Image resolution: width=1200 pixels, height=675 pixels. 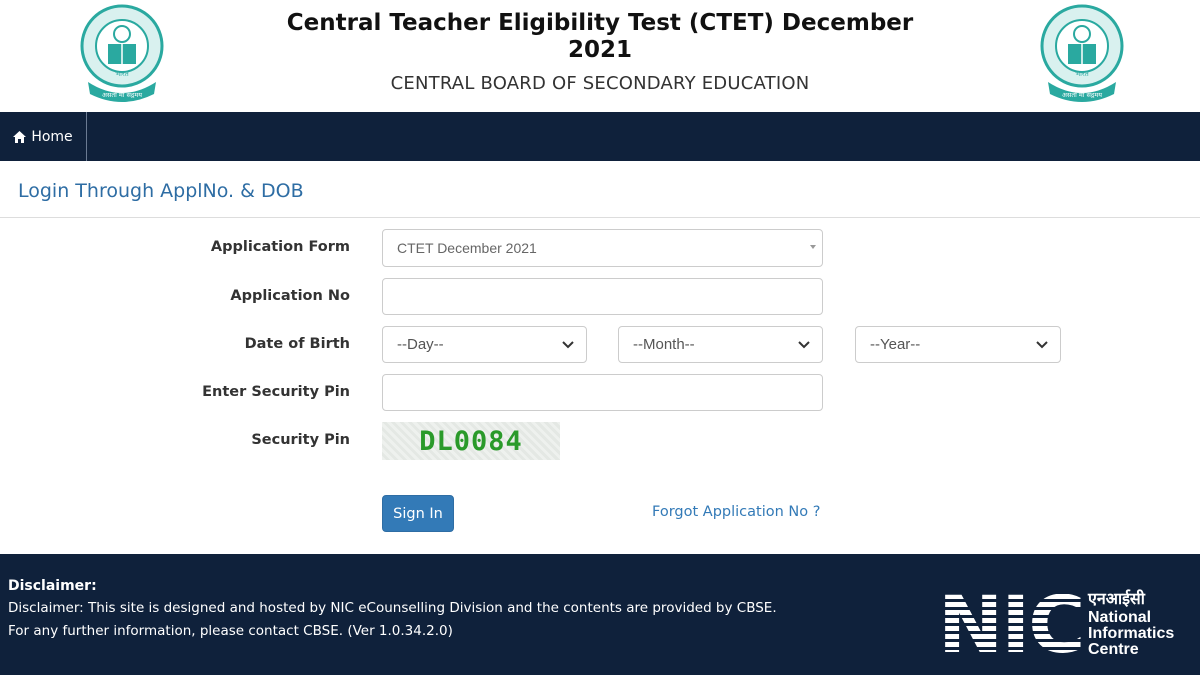 What do you see at coordinates (813, 247) in the screenshot?
I see `select-caret-icon` at bounding box center [813, 247].